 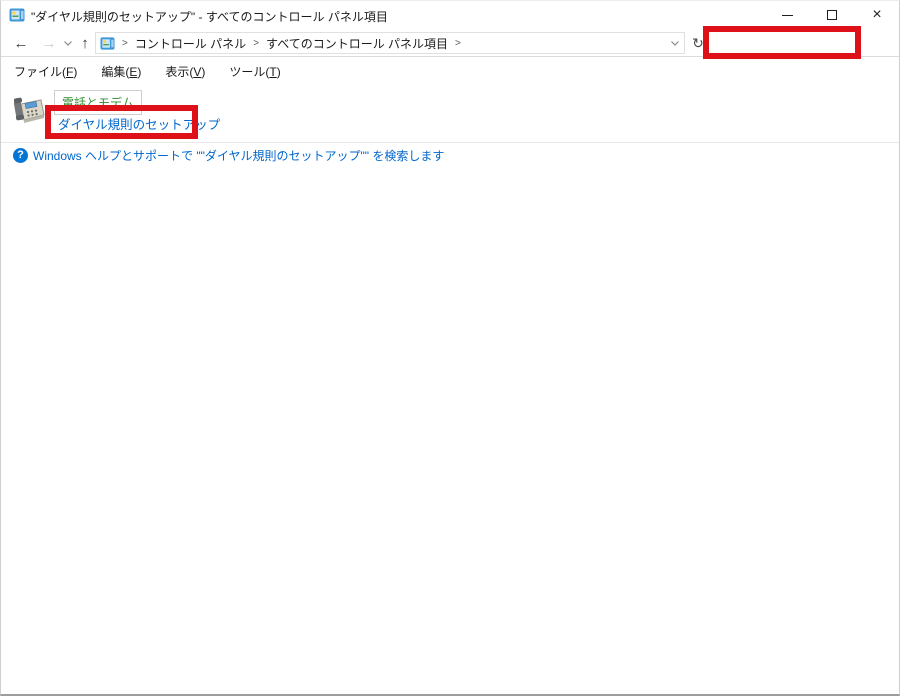 I want to click on result-app-label: 電話とモデム, so click(x=98, y=103).